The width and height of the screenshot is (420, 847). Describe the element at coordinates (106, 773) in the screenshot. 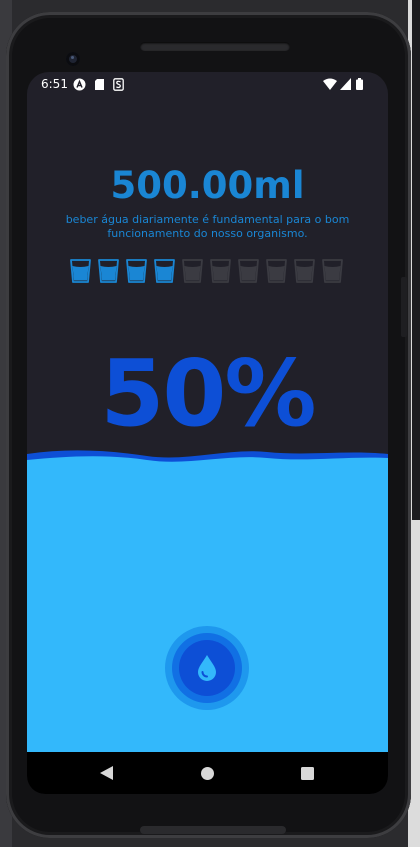

I see `back-triangle-icon` at that location.